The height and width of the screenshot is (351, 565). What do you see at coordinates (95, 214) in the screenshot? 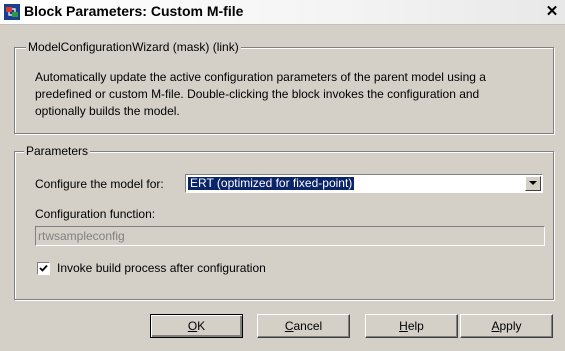
I see `config-function-label: Configuration function:` at bounding box center [95, 214].